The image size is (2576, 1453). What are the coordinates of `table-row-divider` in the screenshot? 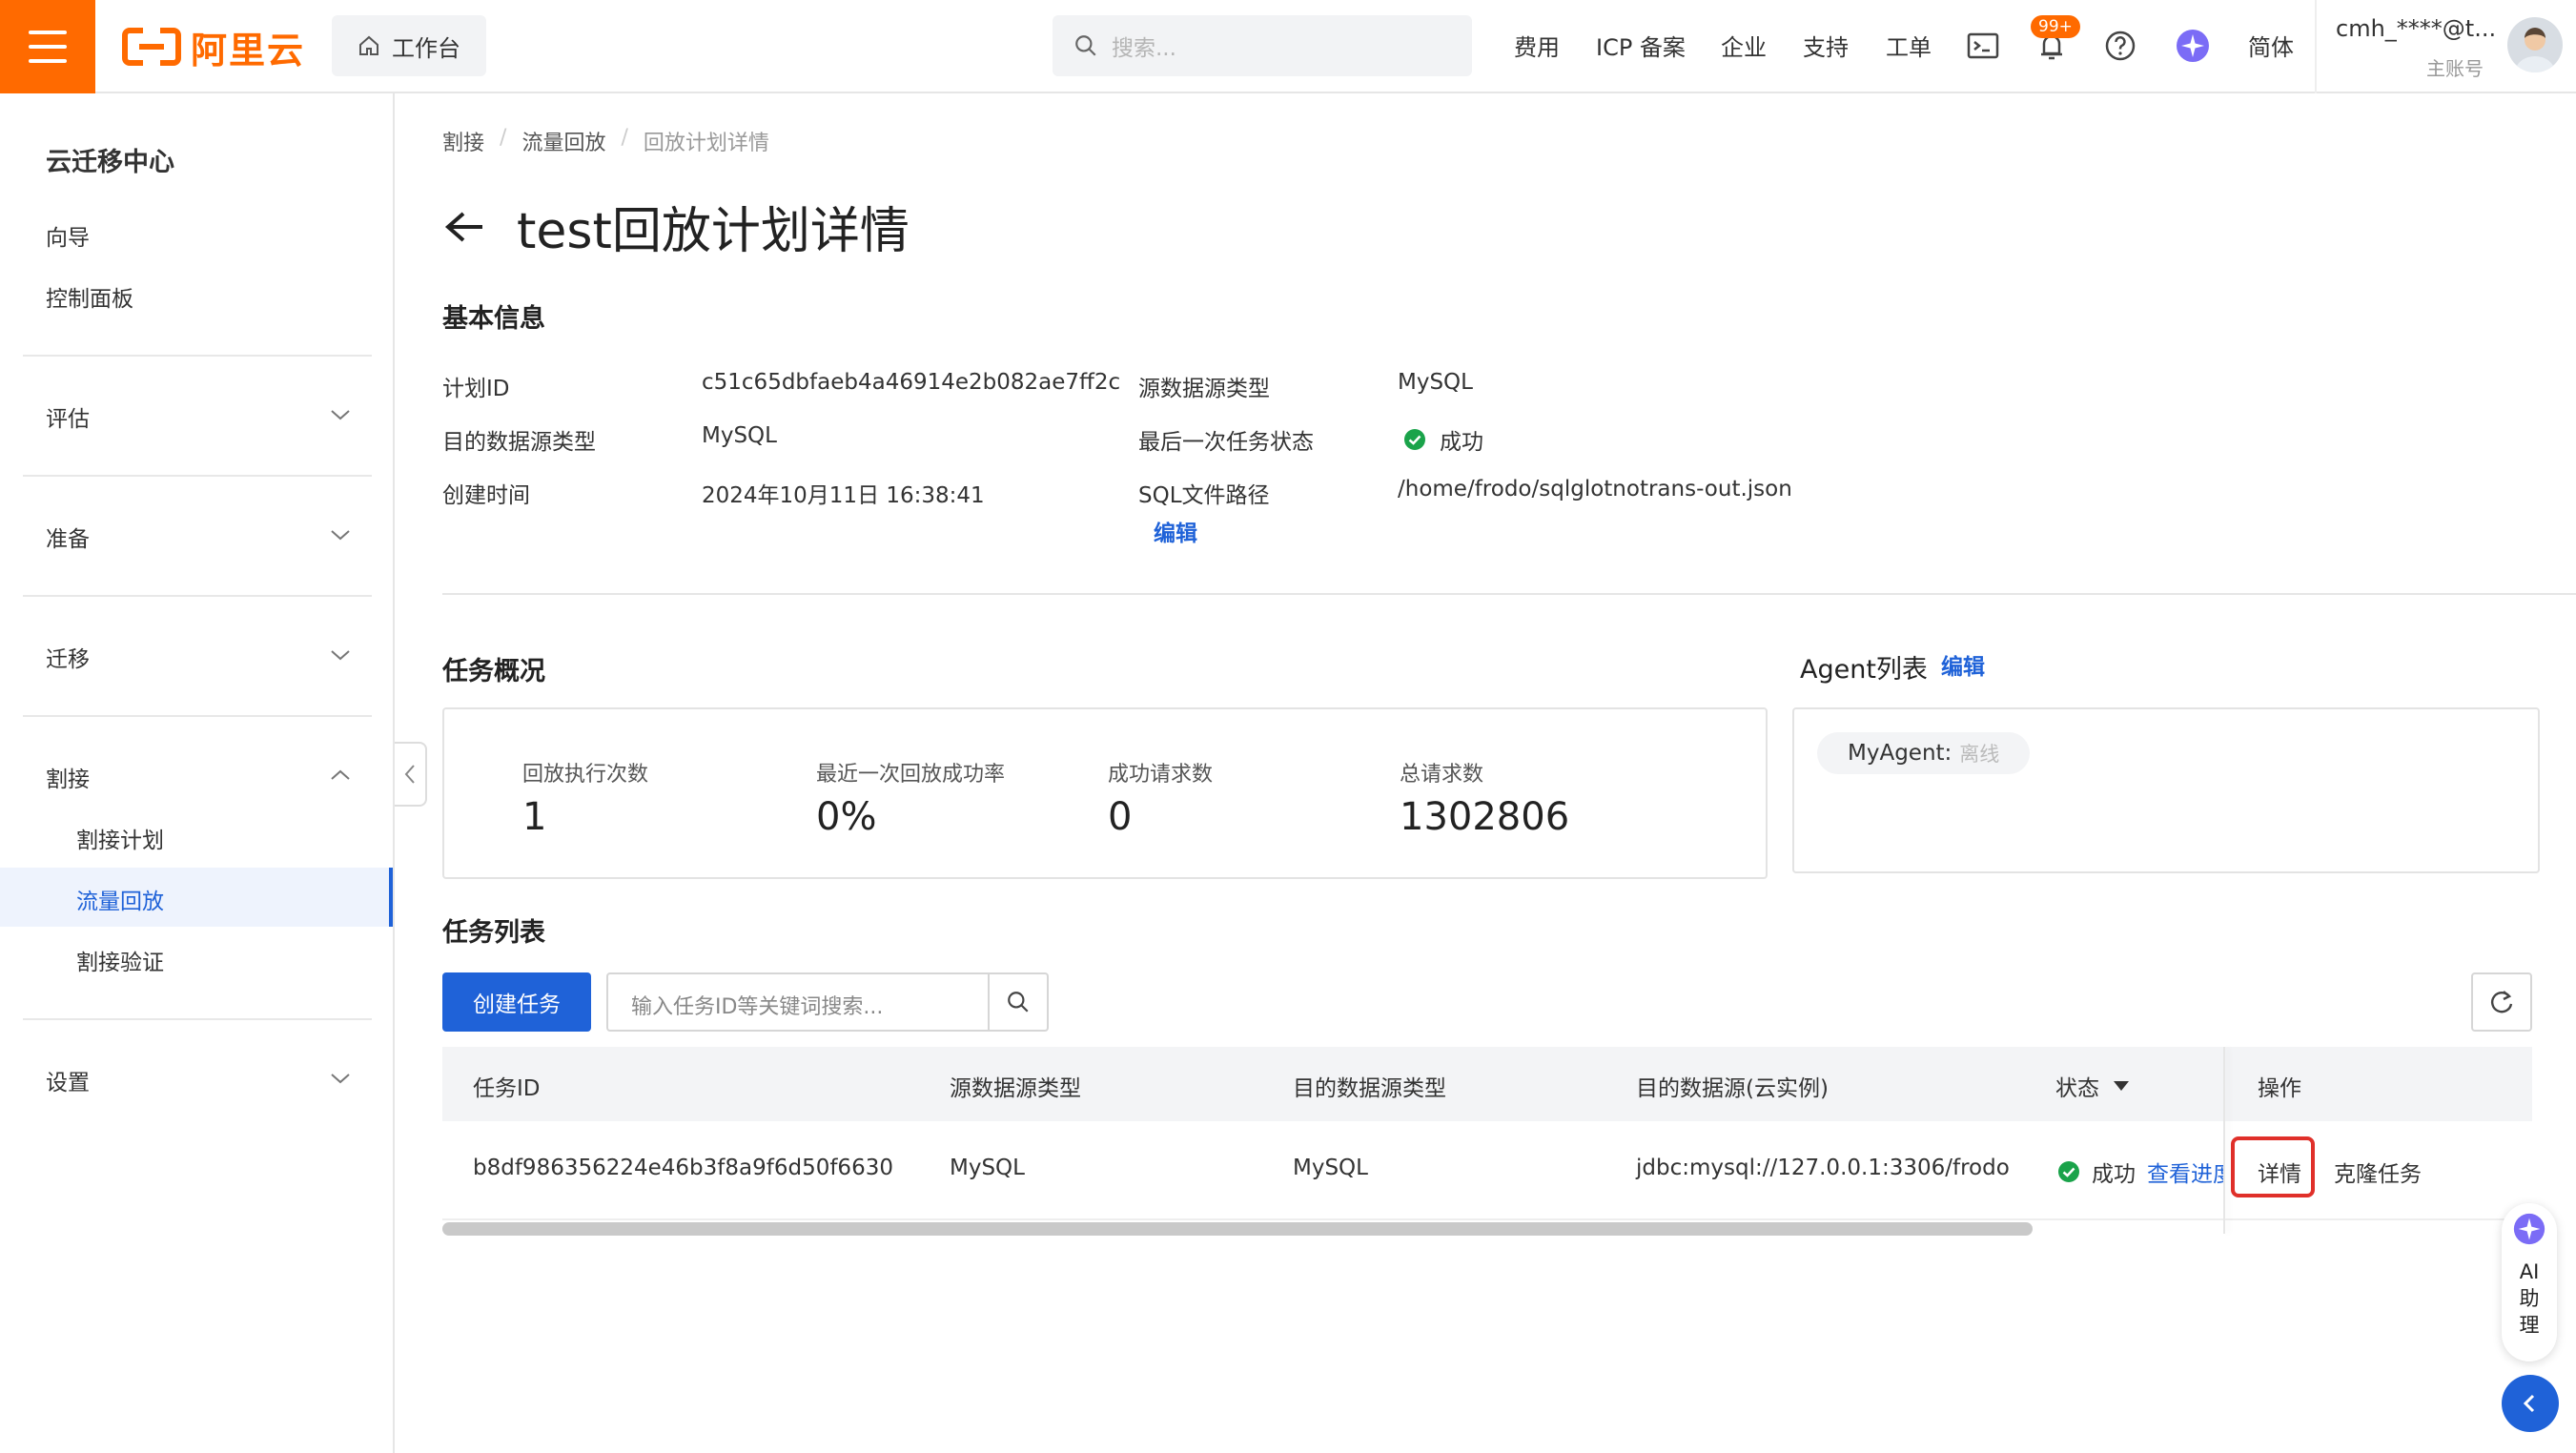 It's located at (1487, 1219).